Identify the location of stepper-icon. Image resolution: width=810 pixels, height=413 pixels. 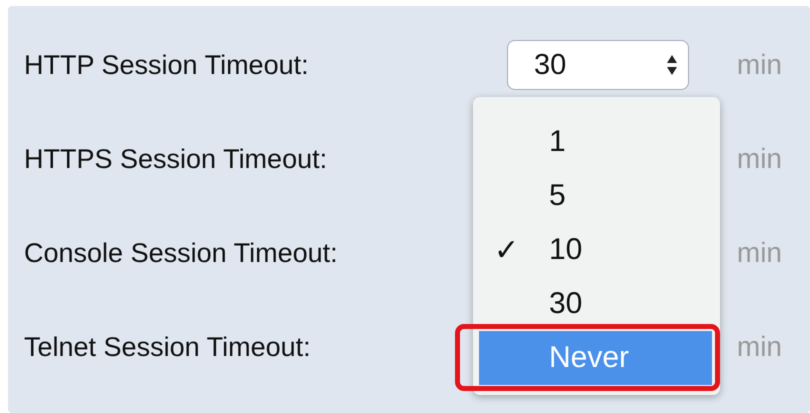
(672, 65).